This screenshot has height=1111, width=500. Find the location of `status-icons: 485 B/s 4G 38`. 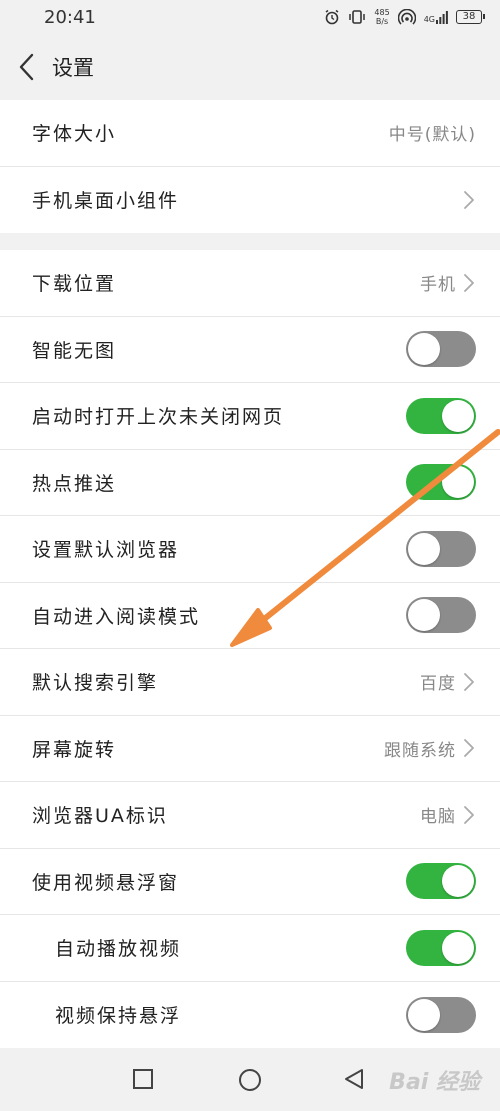

status-icons: 485 B/s 4G 38 is located at coordinates (404, 17).